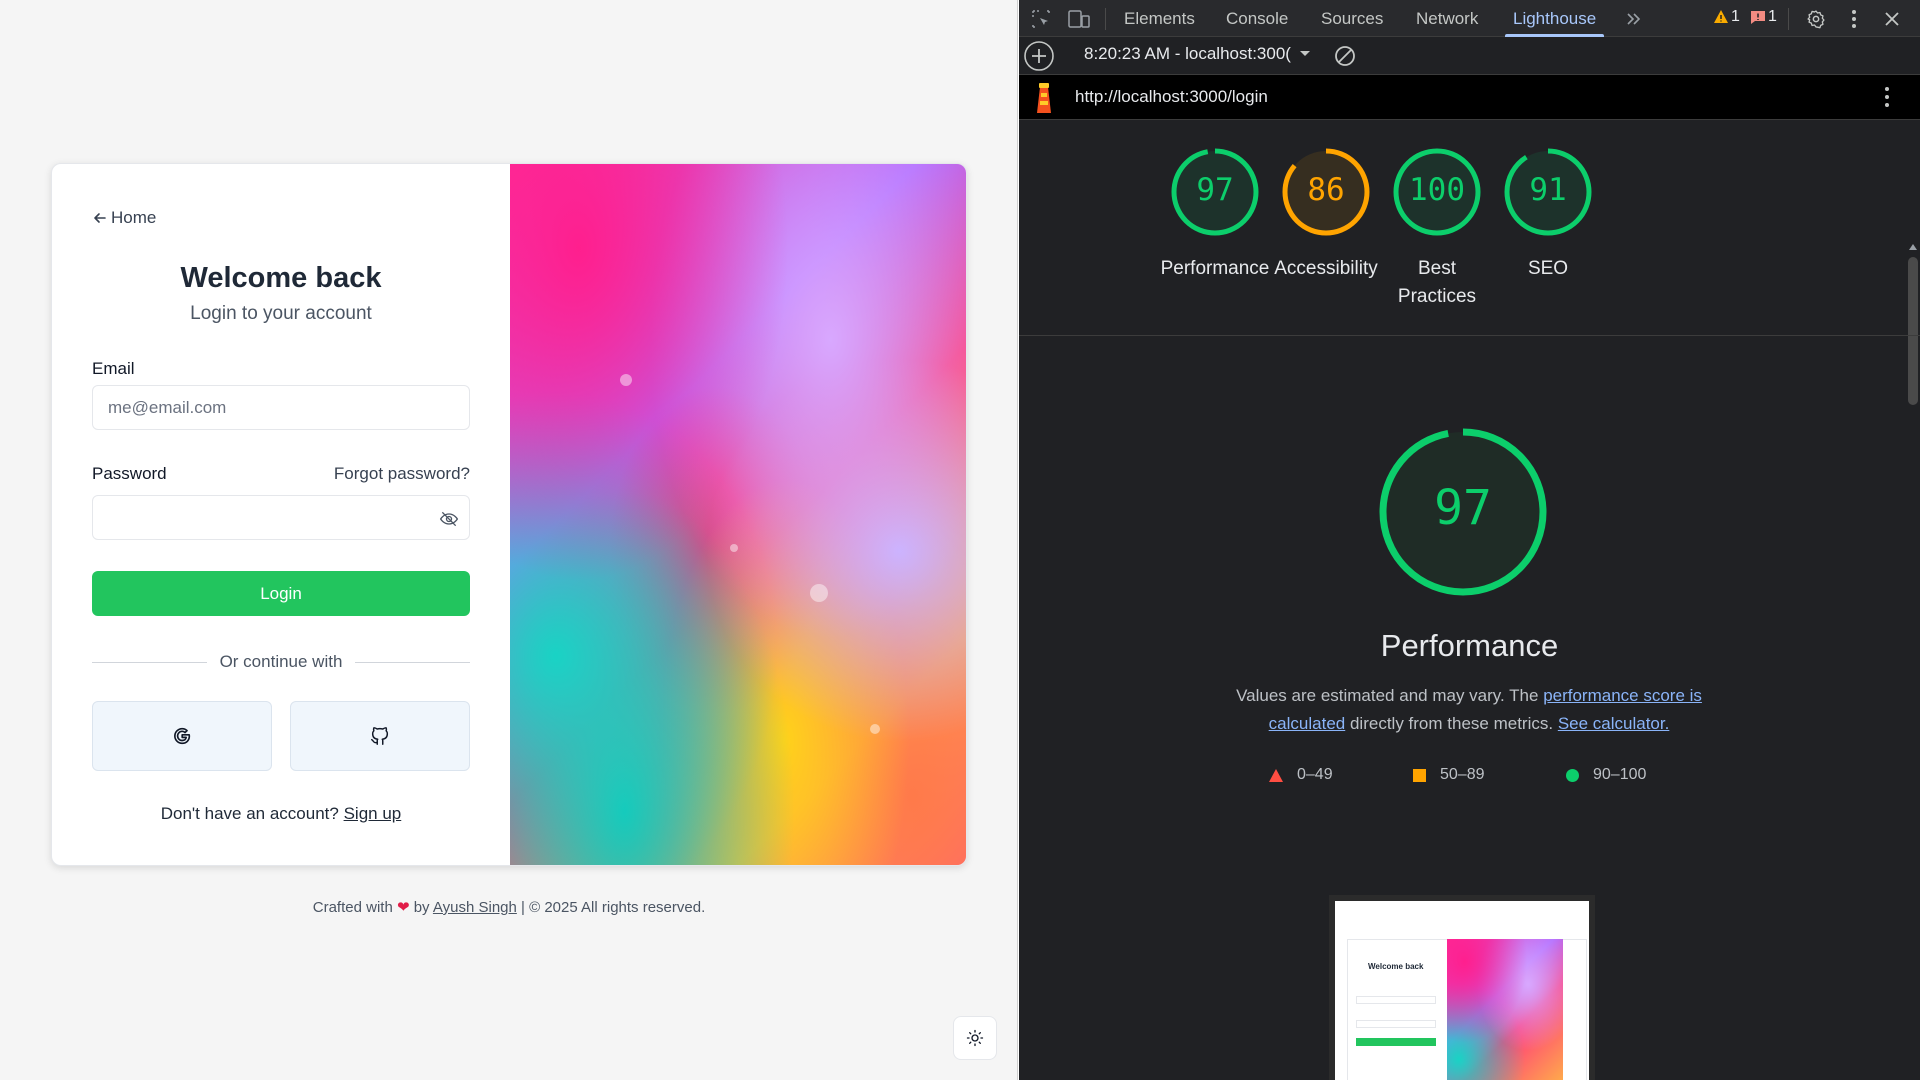  I want to click on clear-report-icon, so click(1345, 56).